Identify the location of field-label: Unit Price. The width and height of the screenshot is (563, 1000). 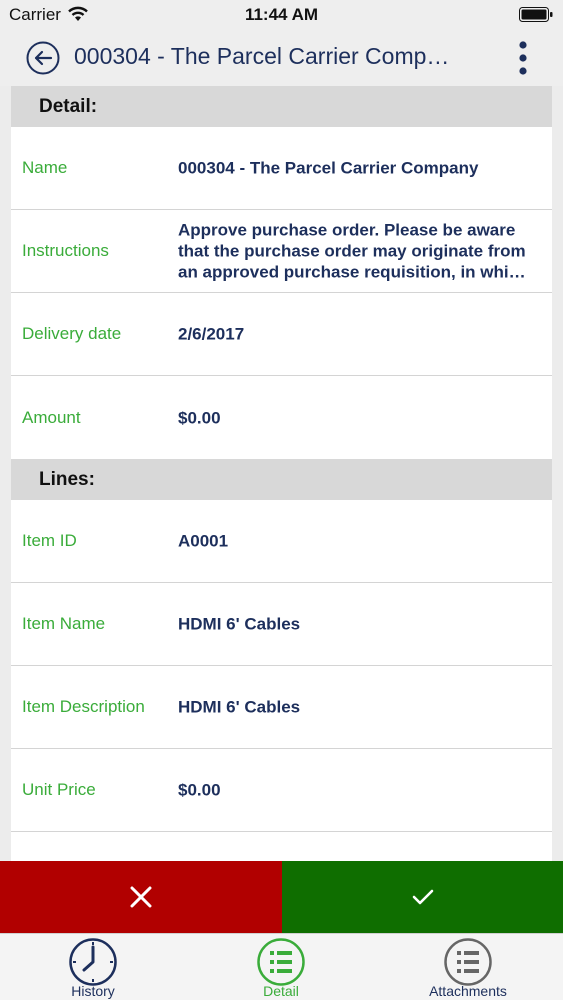
(59, 789).